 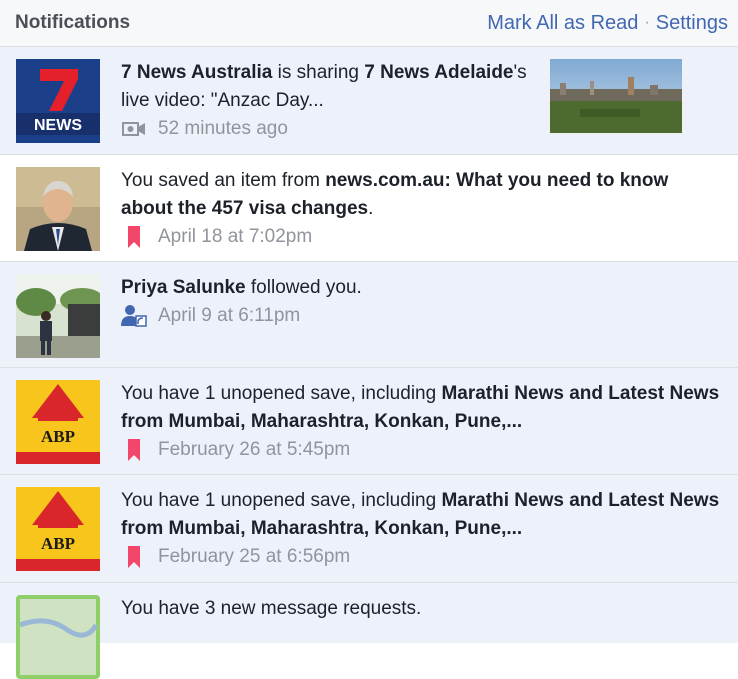 What do you see at coordinates (421, 450) in the screenshot?
I see `notification-meta: February 26 at 5:45pm` at bounding box center [421, 450].